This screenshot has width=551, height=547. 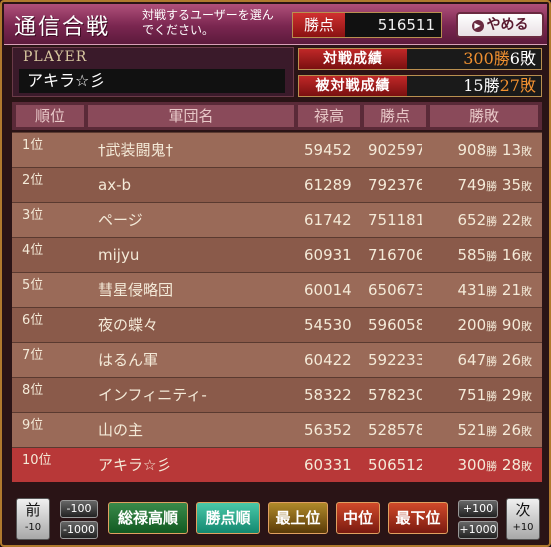 I want to click on row-winloss: 908勝 13敗, so click(x=494, y=150).